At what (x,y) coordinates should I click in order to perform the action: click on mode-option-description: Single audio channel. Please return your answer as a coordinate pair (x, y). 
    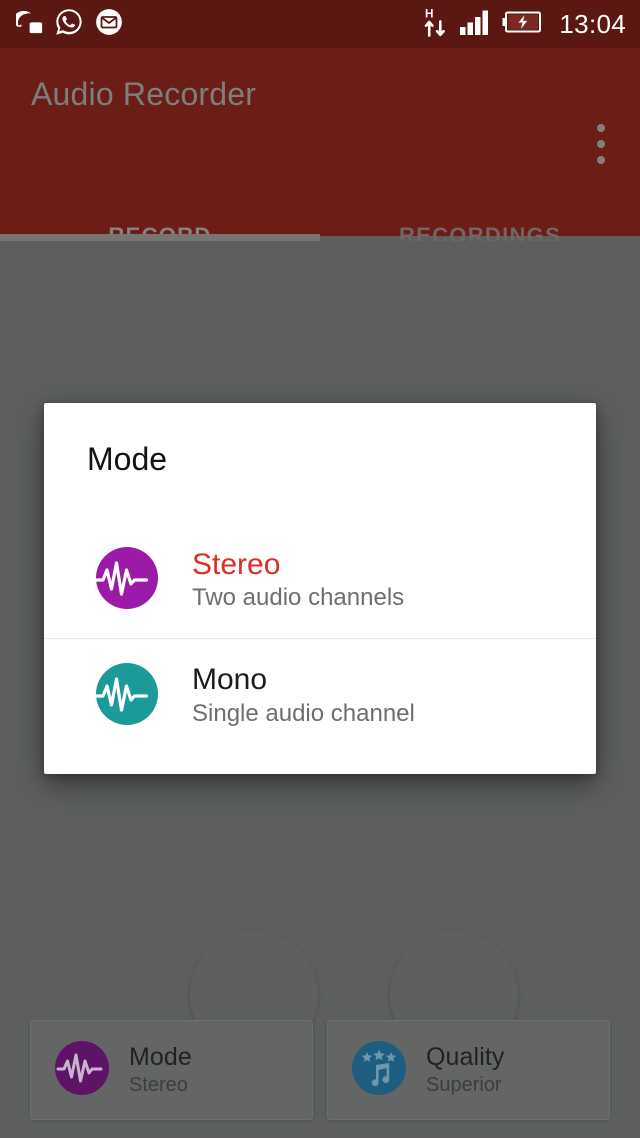
    Looking at the image, I should click on (303, 713).